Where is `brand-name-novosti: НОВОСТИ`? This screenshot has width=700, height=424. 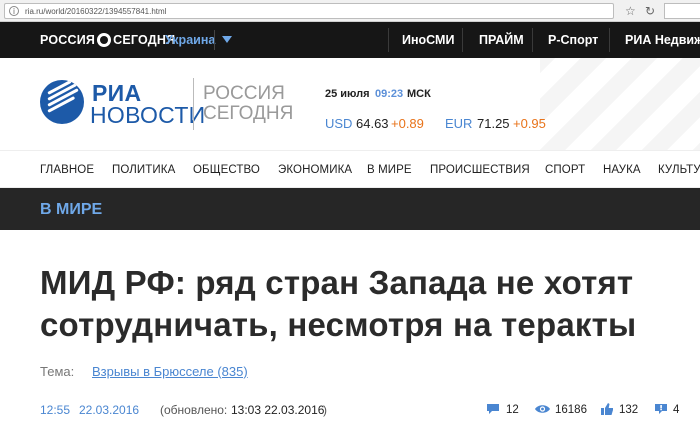
brand-name-novosti: НОВОСТИ is located at coordinates (148, 115).